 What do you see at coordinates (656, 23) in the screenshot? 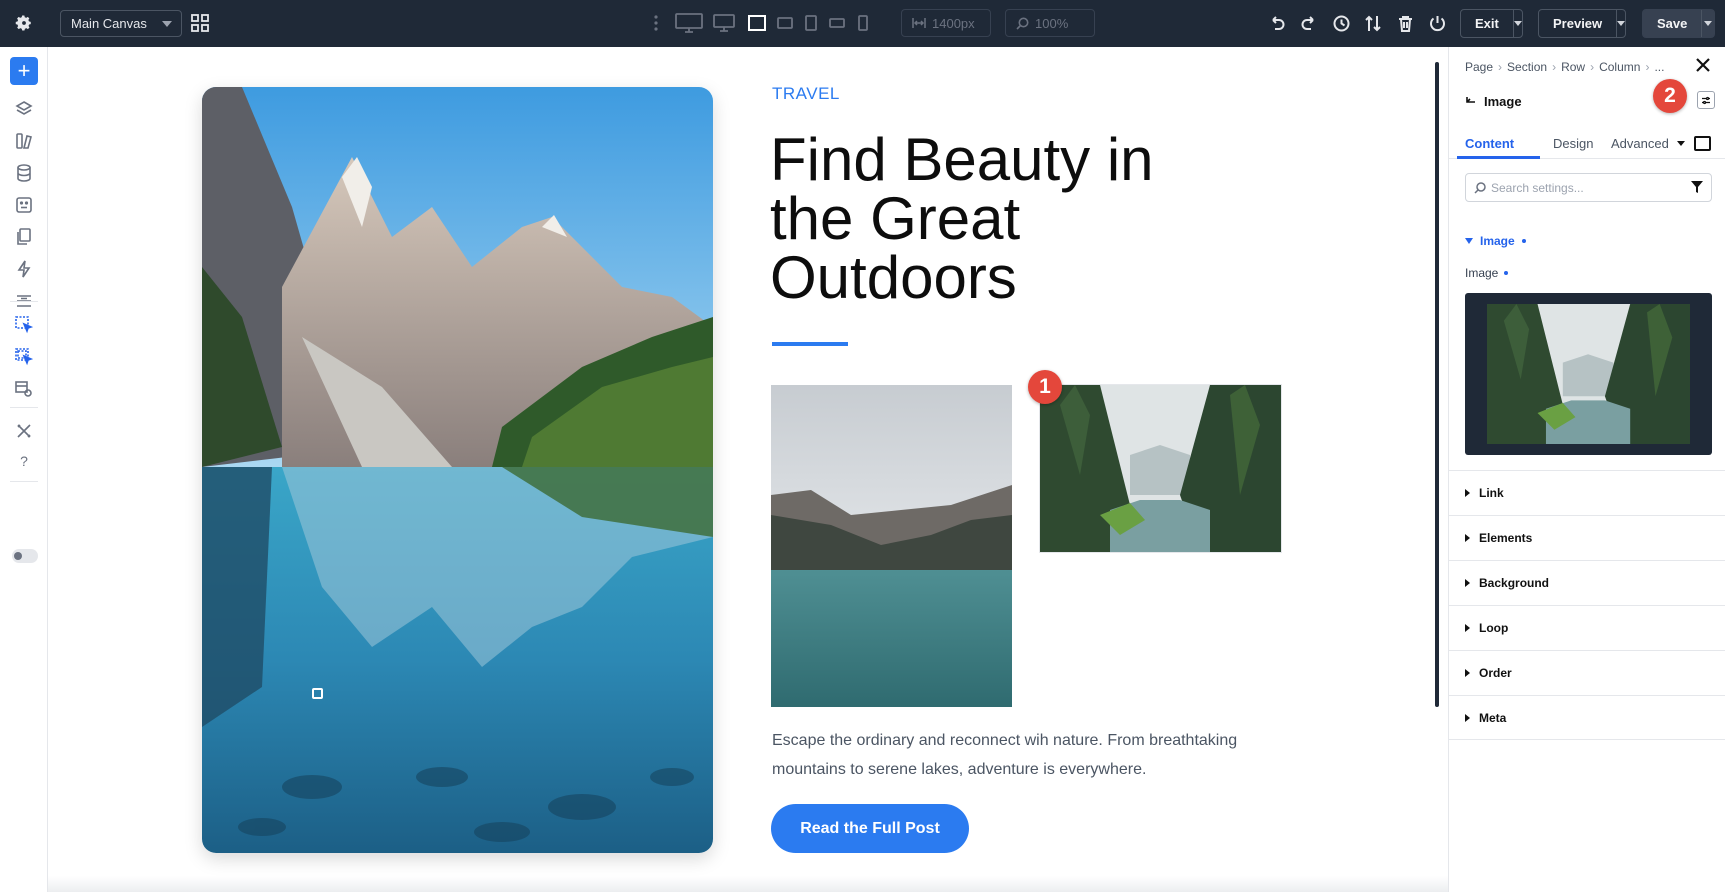
I see `more-vertical-icon` at bounding box center [656, 23].